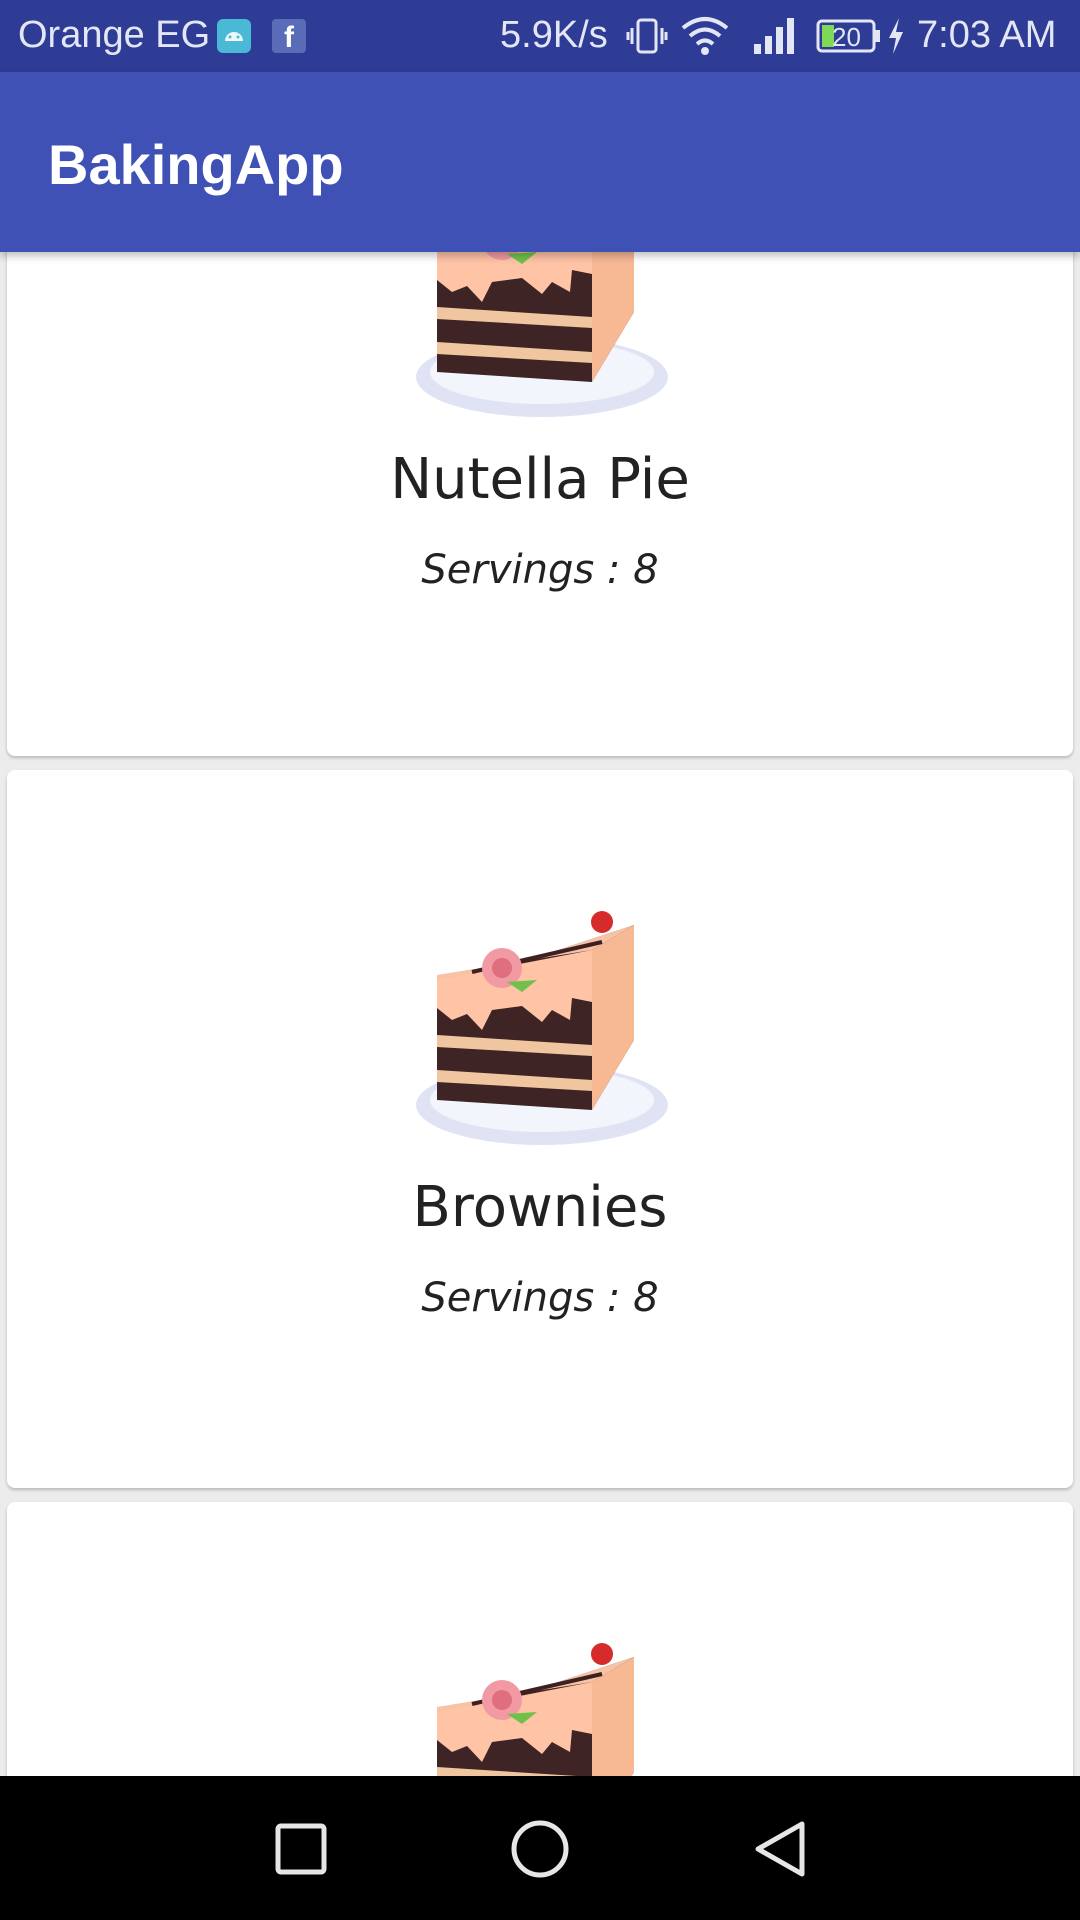 The height and width of the screenshot is (1920, 1080). What do you see at coordinates (647, 41) in the screenshot?
I see `vibrate-icon` at bounding box center [647, 41].